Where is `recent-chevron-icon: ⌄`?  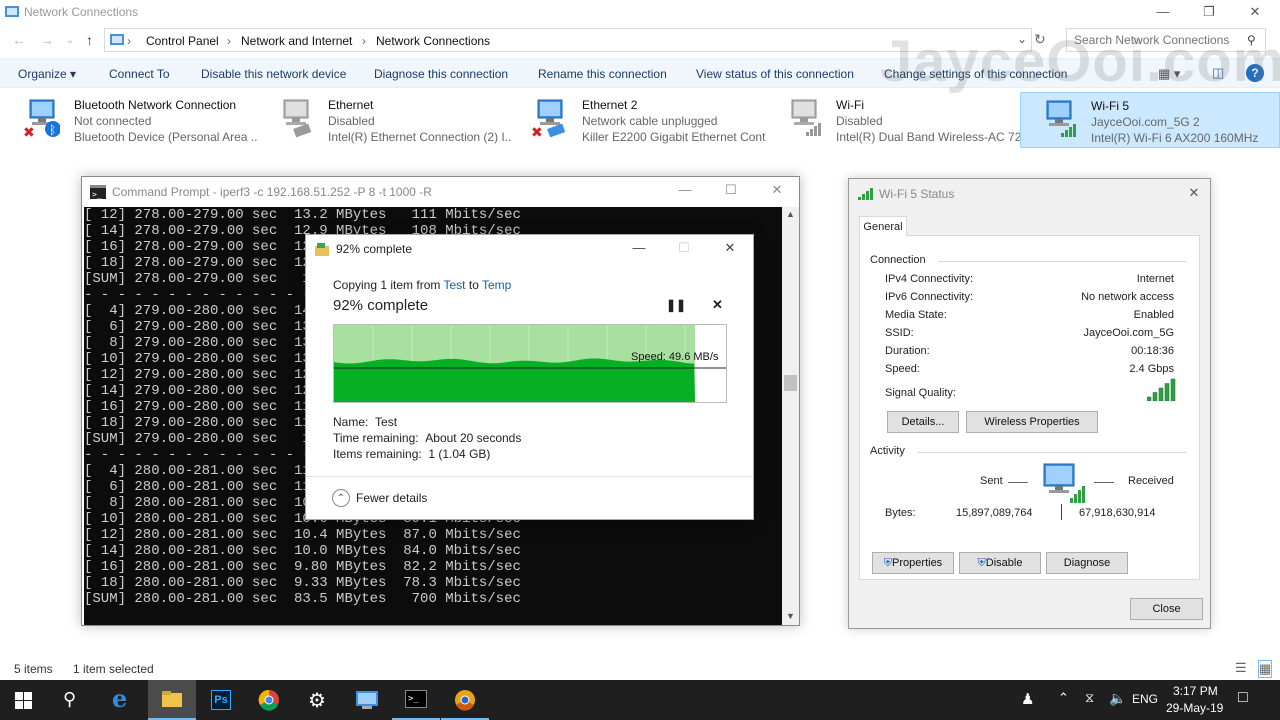
recent-chevron-icon: ⌄ is located at coordinates (70, 40).